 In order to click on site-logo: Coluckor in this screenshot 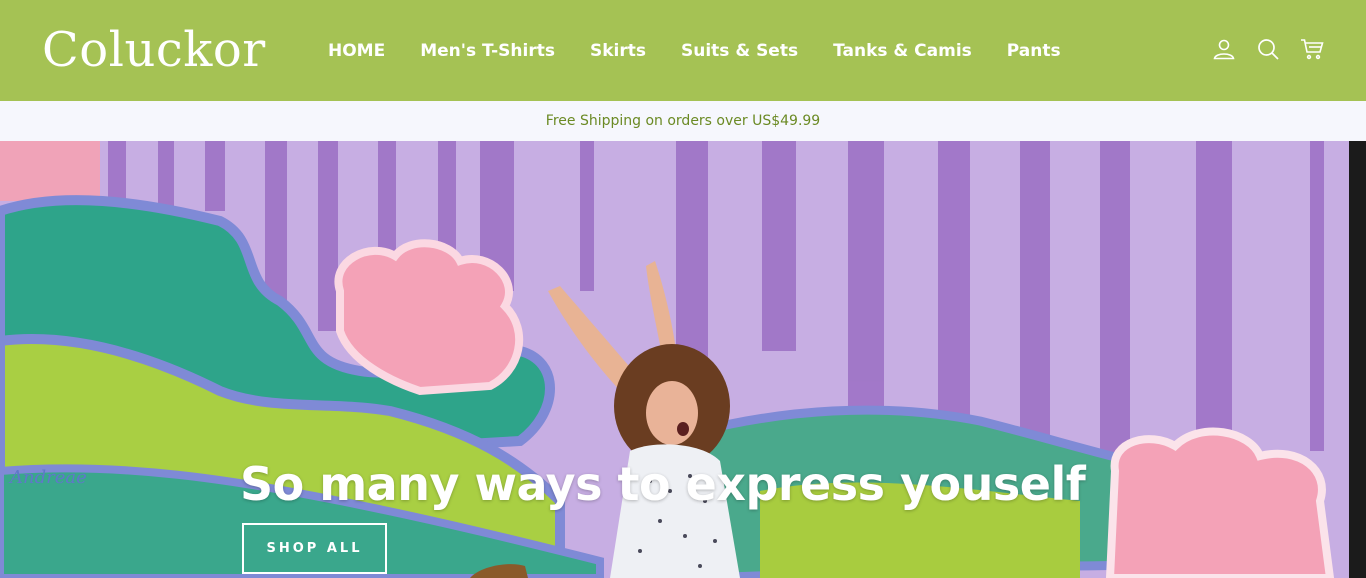, I will do `click(154, 50)`.